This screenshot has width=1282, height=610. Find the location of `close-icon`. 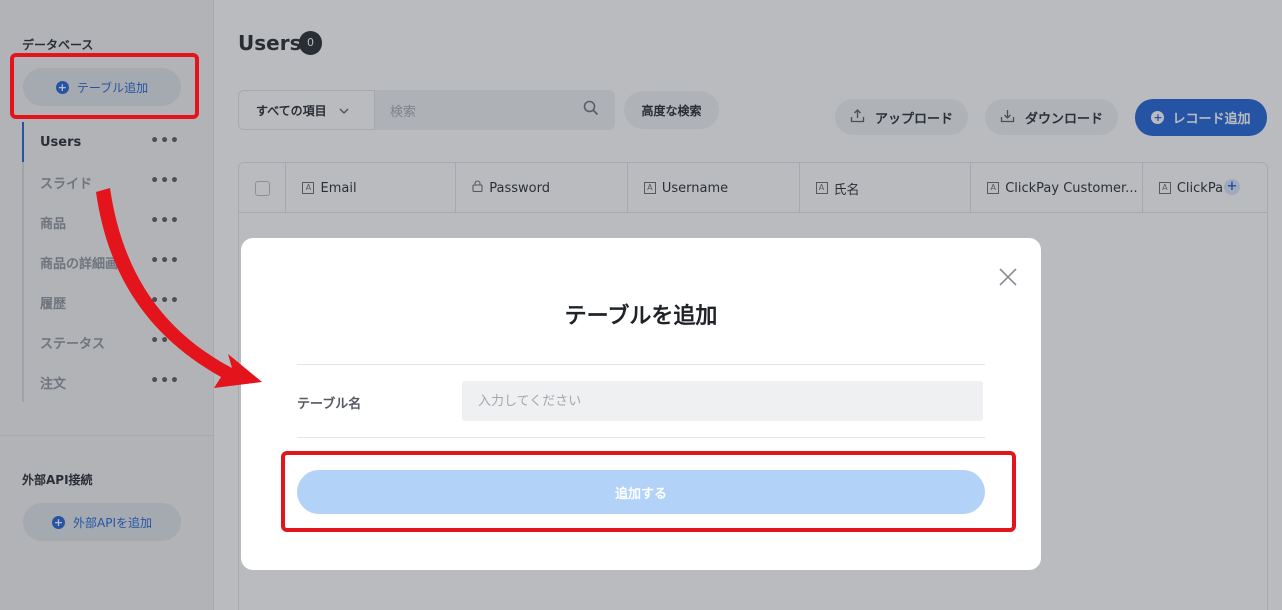

close-icon is located at coordinates (1008, 277).